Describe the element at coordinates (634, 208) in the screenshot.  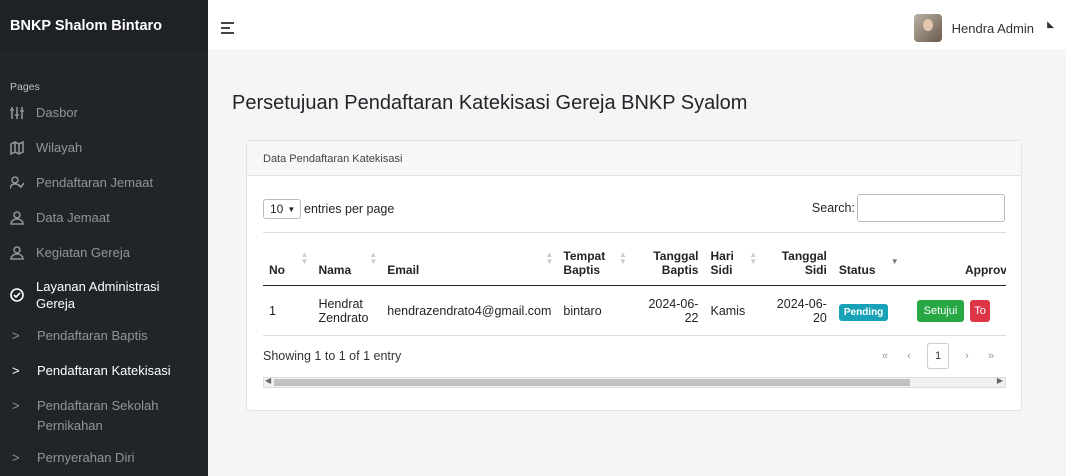
I see `table-controls: 10 ▼ entries per page Search:` at that location.